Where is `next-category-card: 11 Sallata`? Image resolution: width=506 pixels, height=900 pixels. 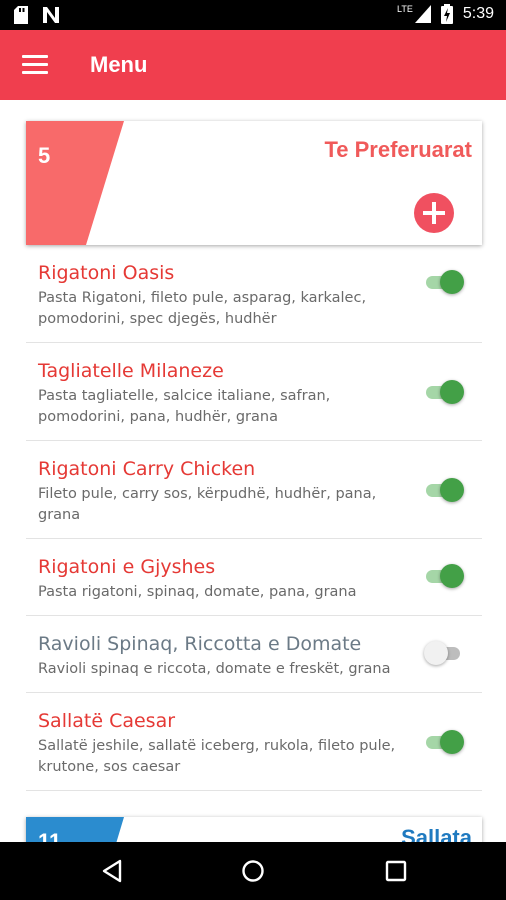
next-category-card: 11 Sallata is located at coordinates (254, 829).